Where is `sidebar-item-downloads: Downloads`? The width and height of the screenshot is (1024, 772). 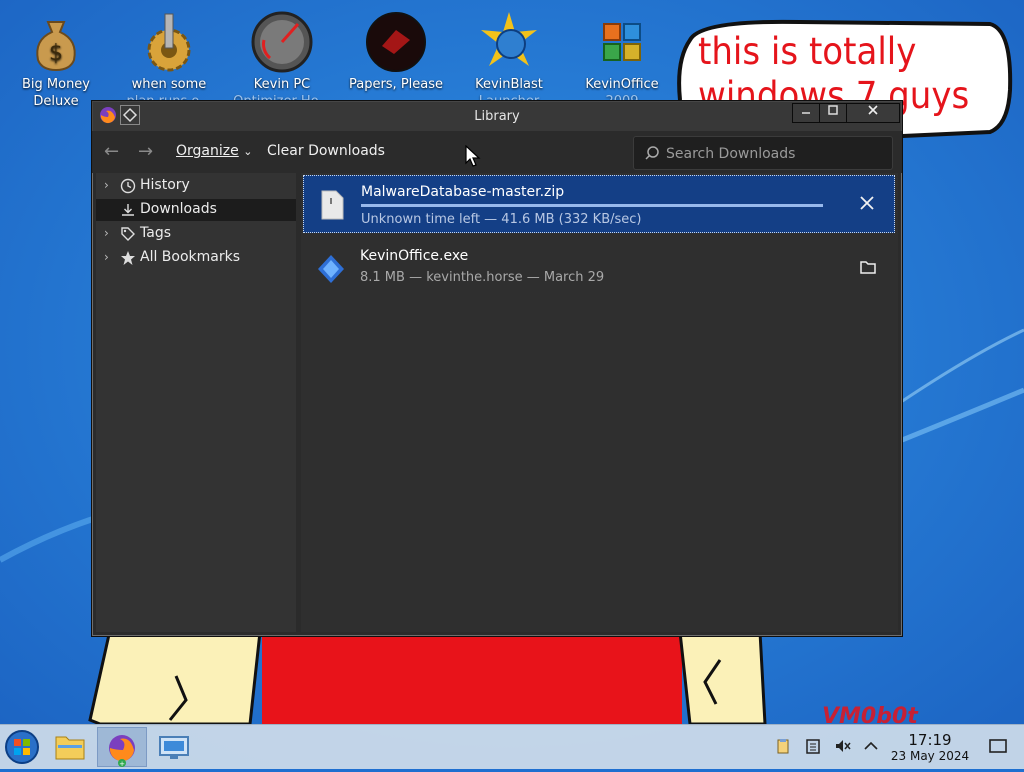 sidebar-item-downloads: Downloads is located at coordinates (196, 210).